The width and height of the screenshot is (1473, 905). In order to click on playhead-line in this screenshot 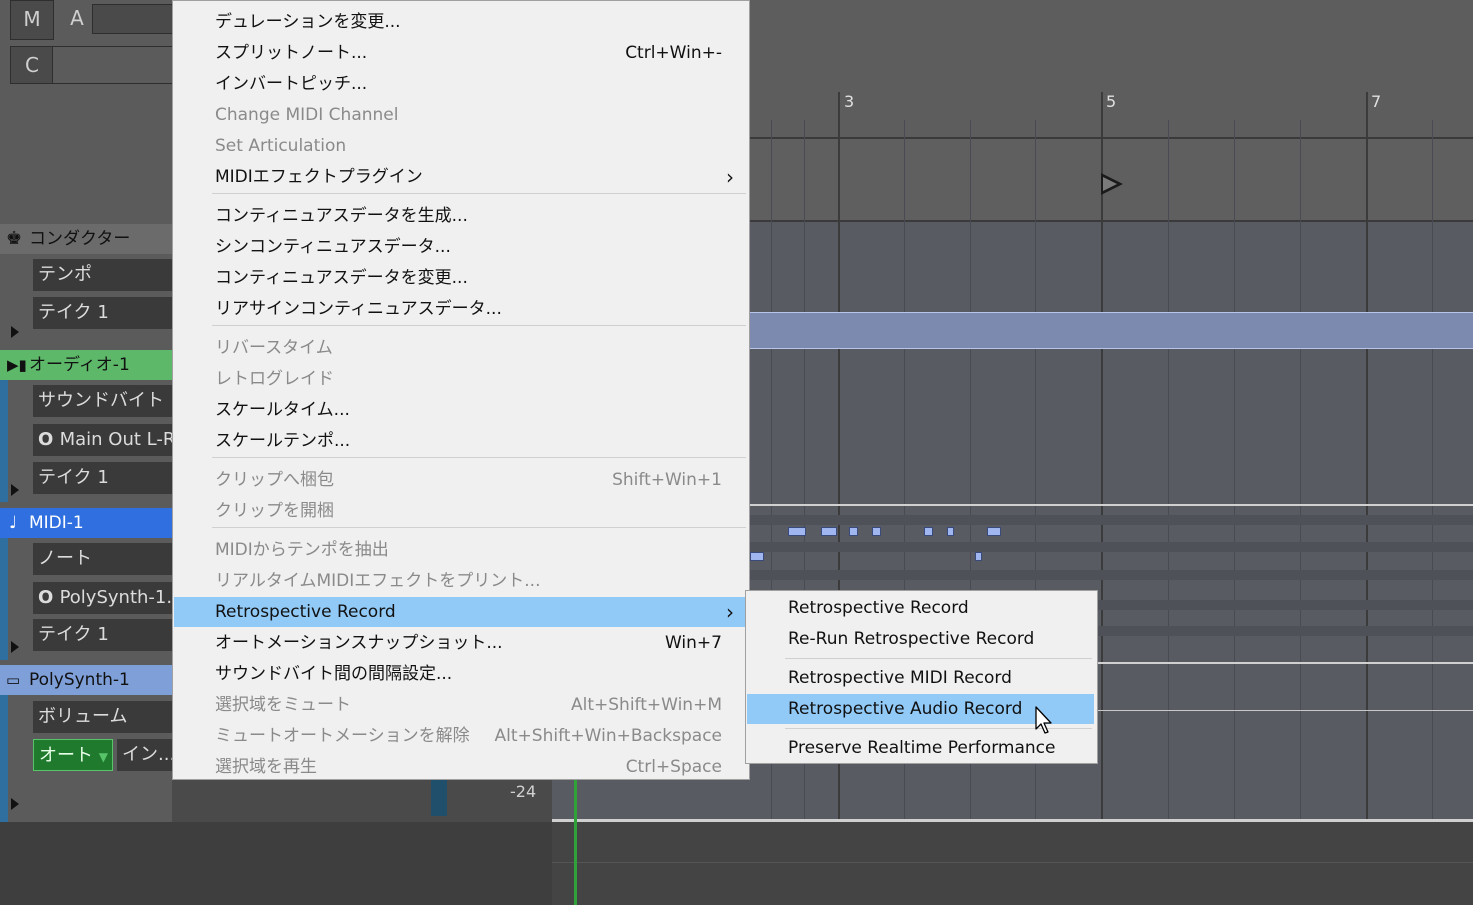, I will do `click(575, 842)`.